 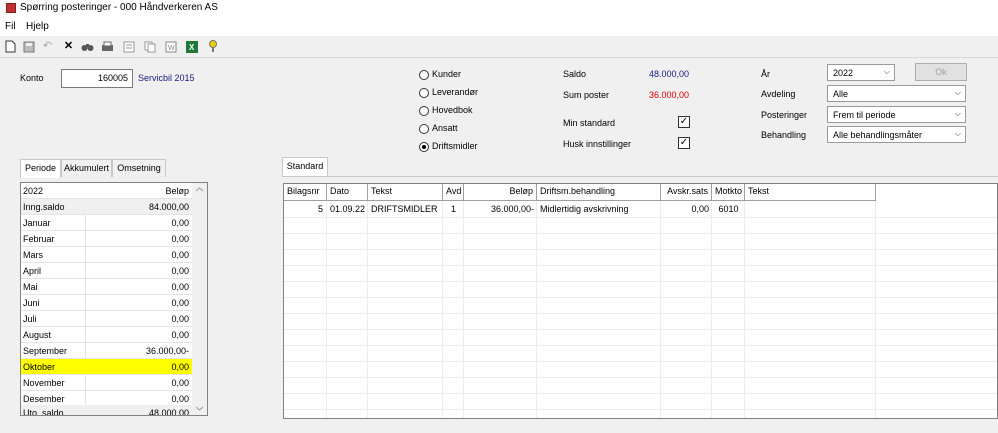 I want to click on column-header-avd: Avd, so click(x=453, y=192).